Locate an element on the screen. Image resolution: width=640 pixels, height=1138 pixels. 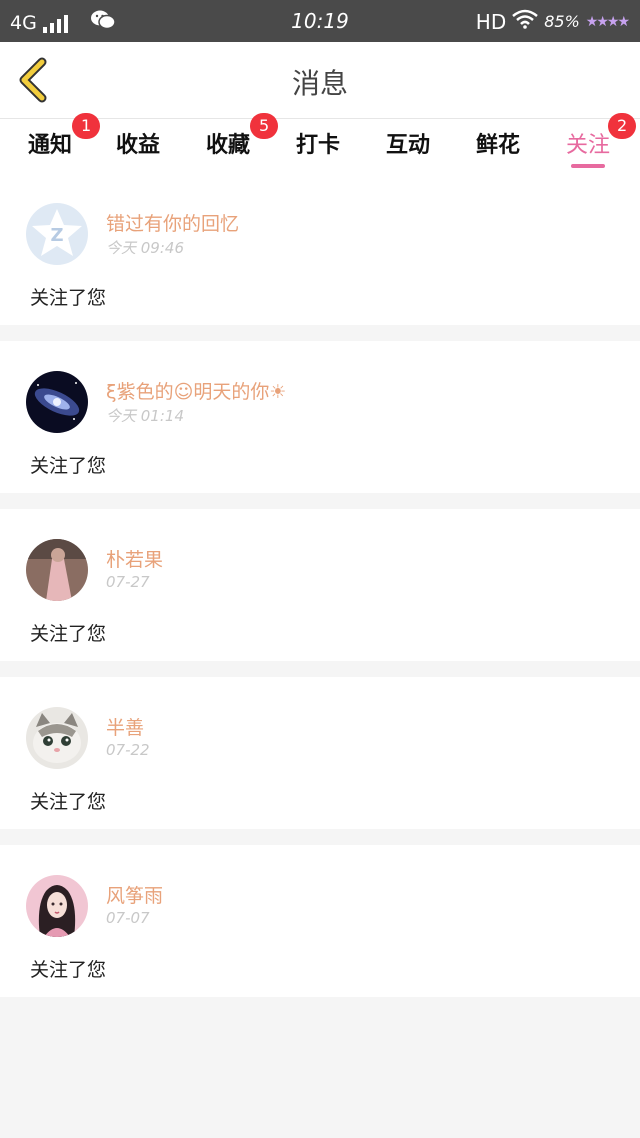
user-name: ξ紫色的☺明天的你☀ is located at coordinates (196, 390).